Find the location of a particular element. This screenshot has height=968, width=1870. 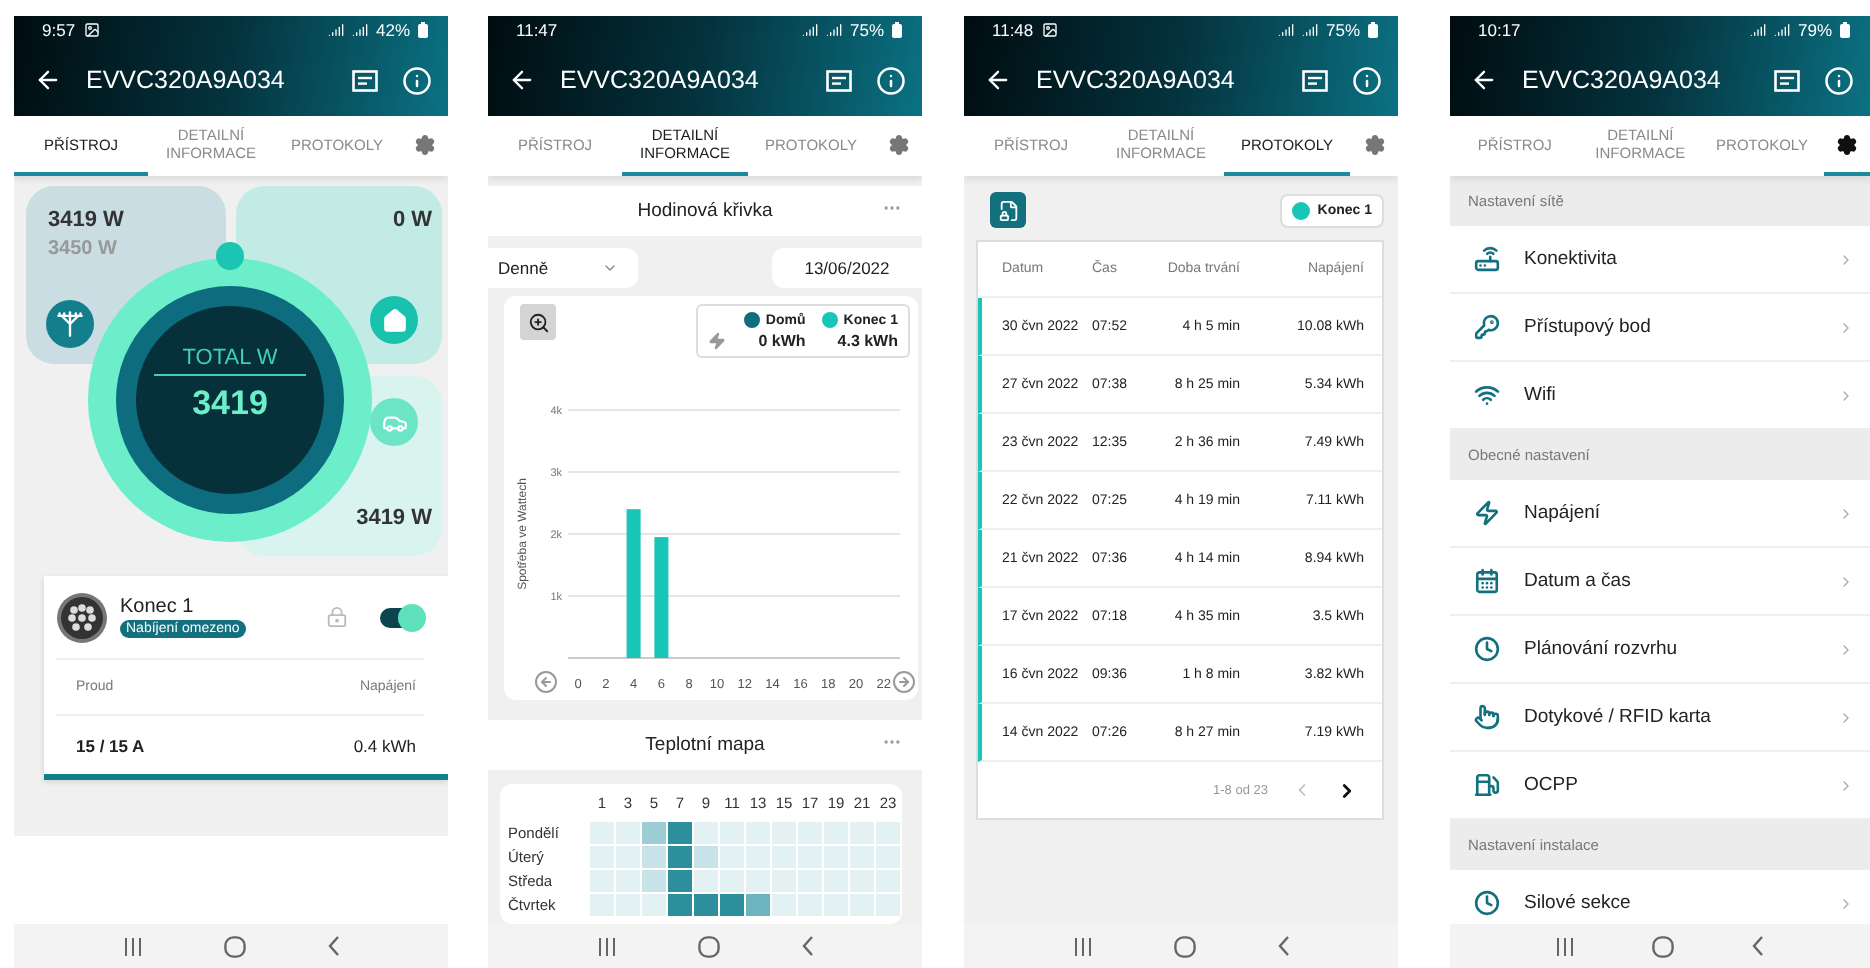

settings-tab is located at coordinates (1846, 146).